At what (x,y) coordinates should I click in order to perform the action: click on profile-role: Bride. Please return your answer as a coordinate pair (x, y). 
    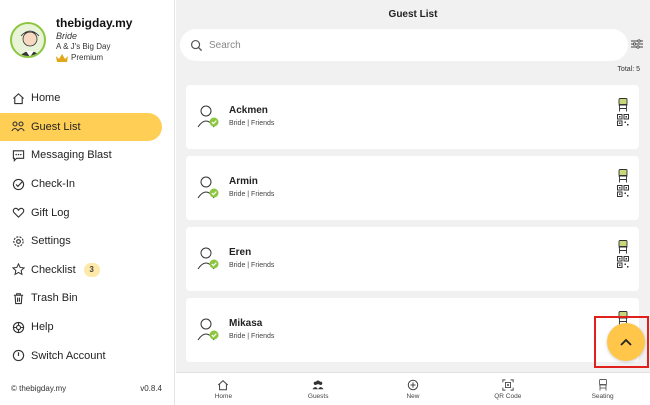
    Looking at the image, I should click on (67, 36).